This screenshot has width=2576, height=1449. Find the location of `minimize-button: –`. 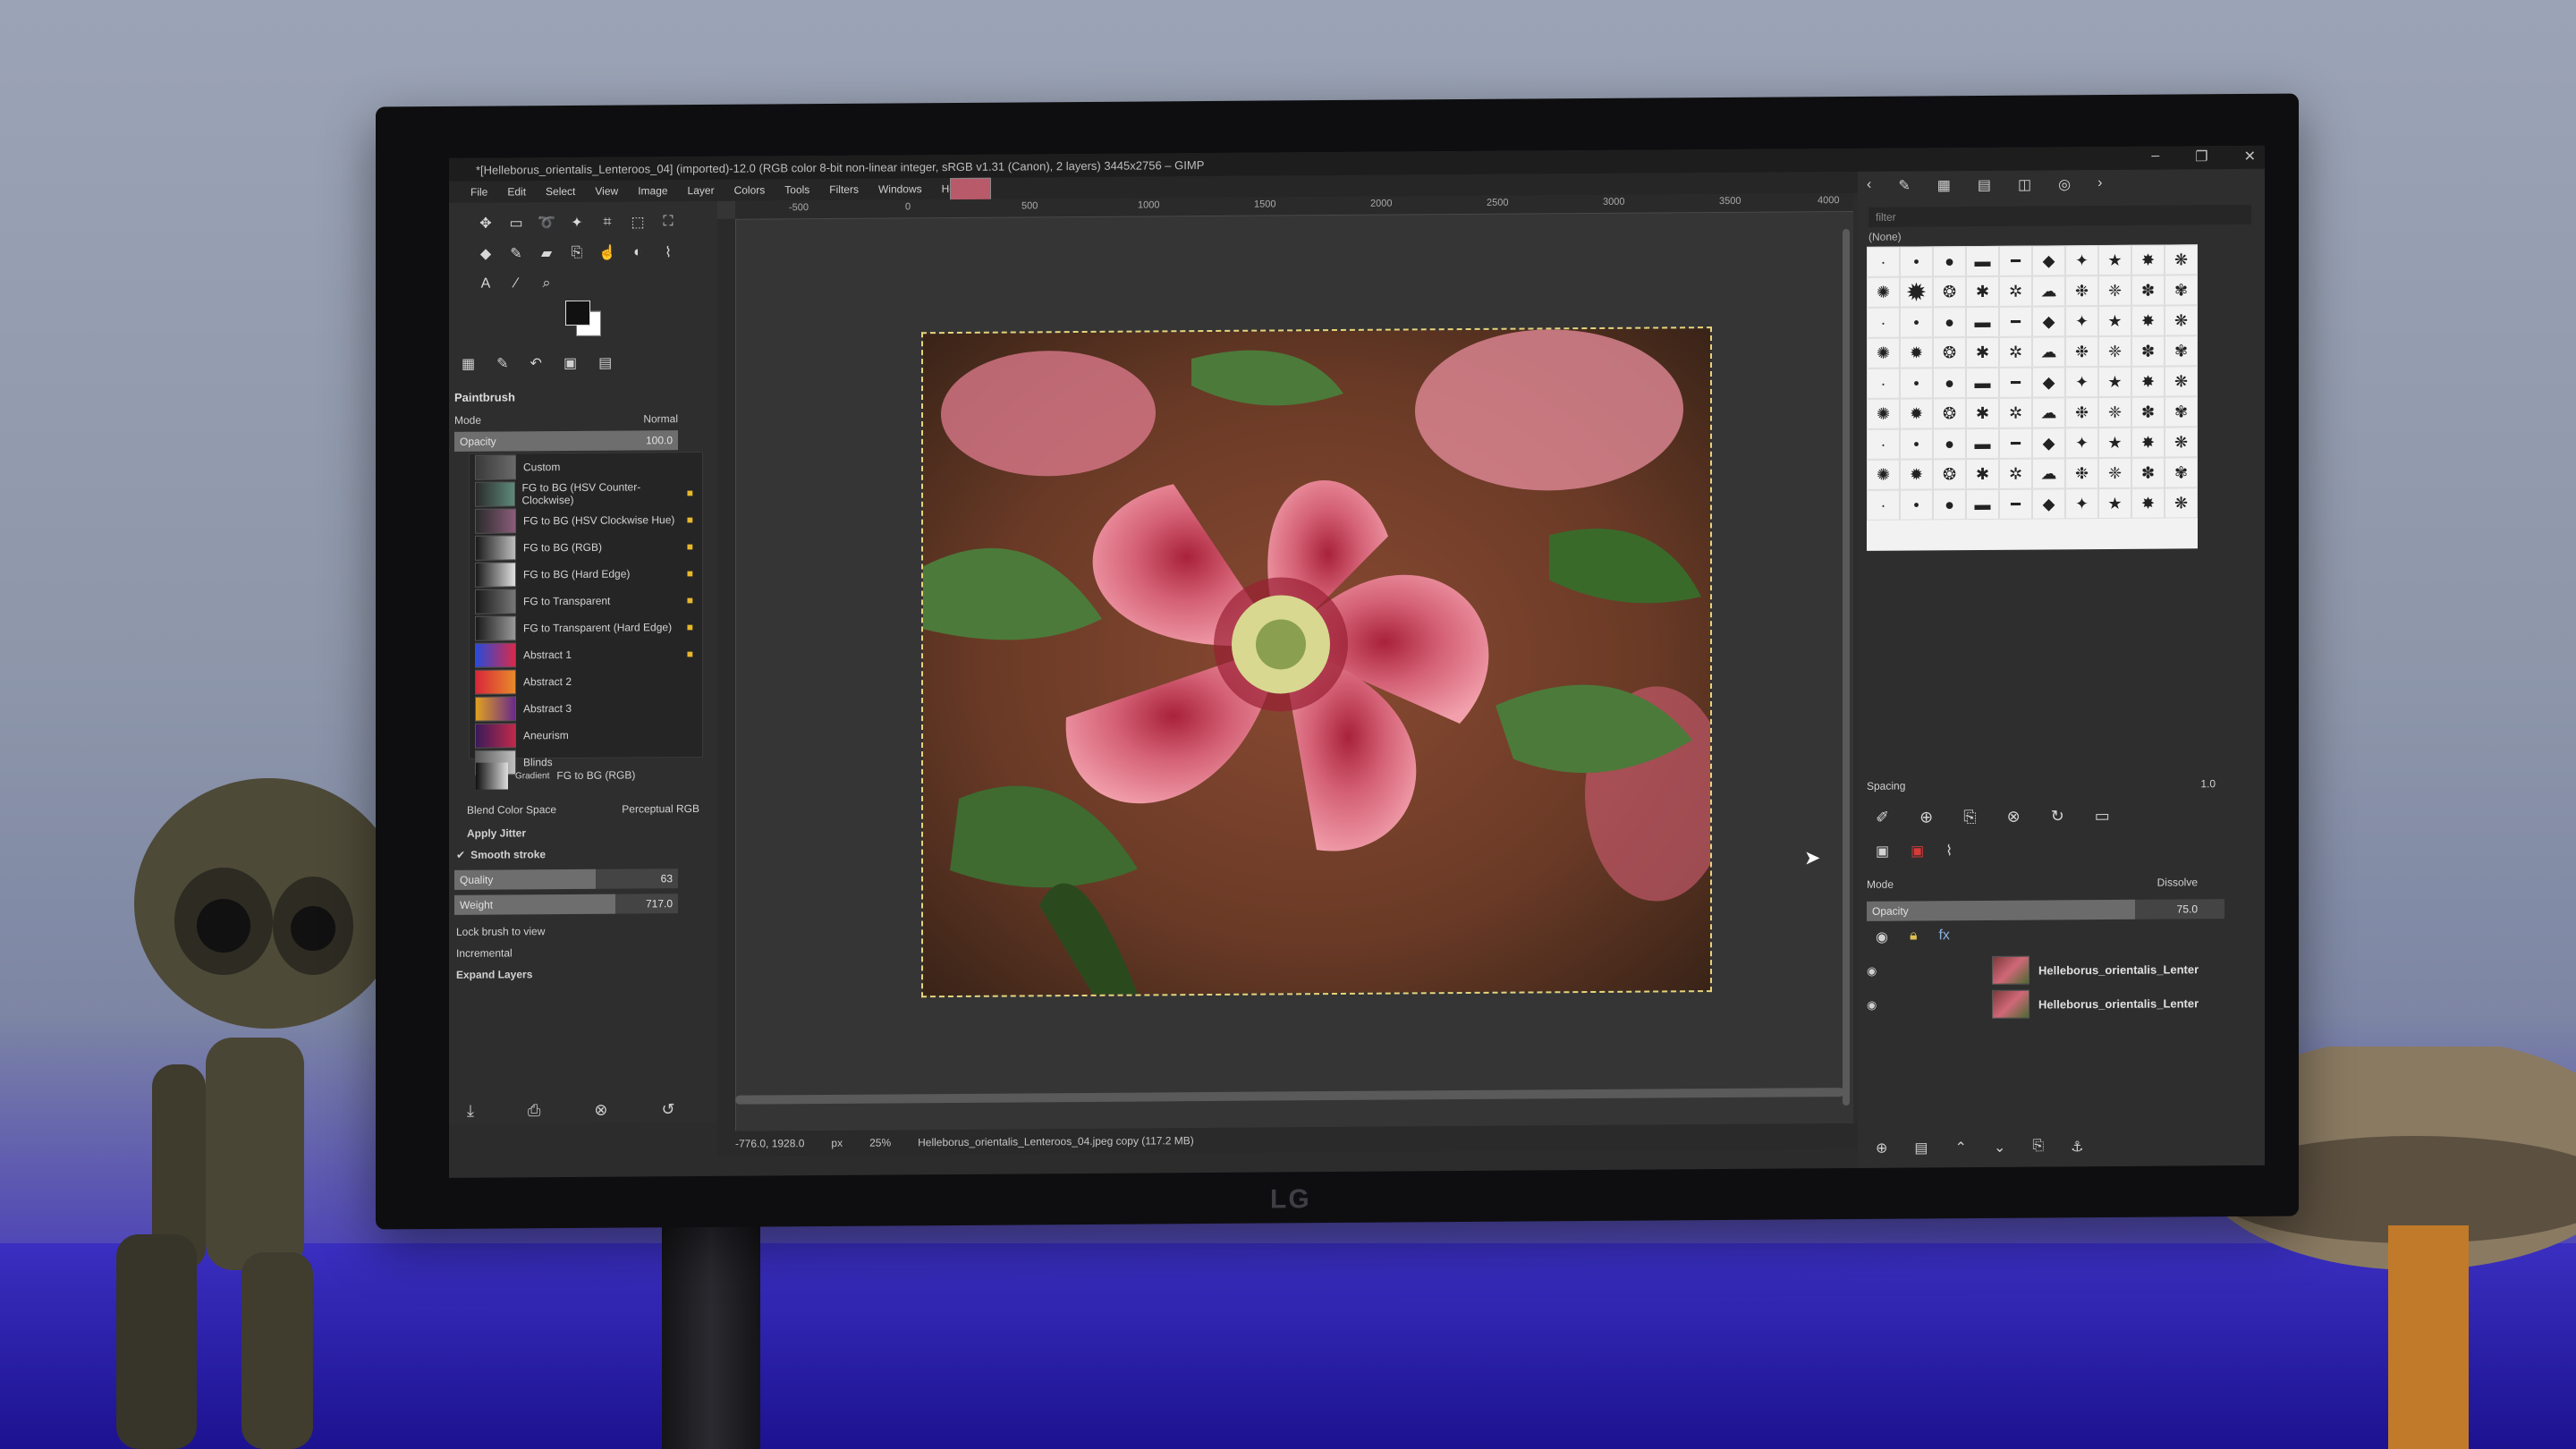

minimize-button: – is located at coordinates (2155, 157).